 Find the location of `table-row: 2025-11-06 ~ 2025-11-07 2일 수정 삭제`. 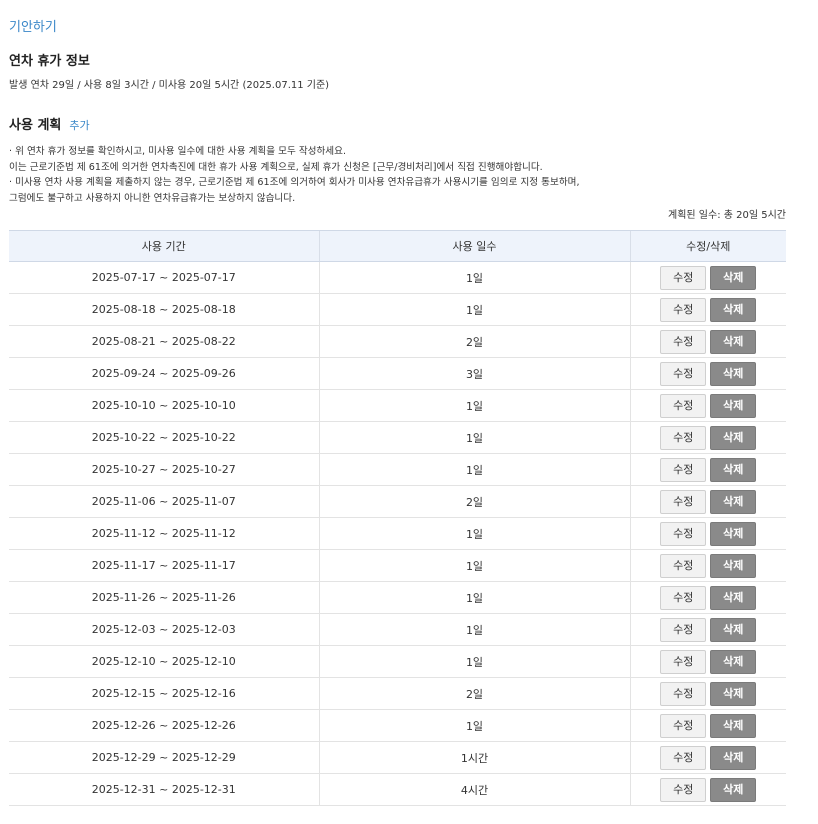

table-row: 2025-11-06 ~ 2025-11-07 2일 수정 삭제 is located at coordinates (397, 501).